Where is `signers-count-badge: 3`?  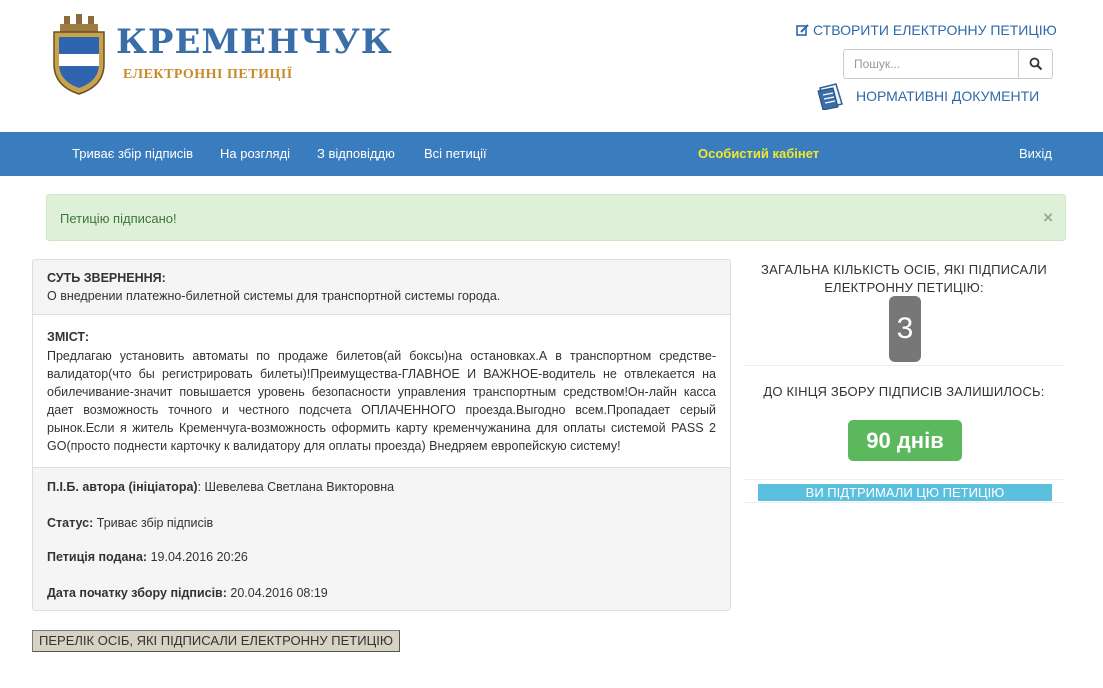 signers-count-badge: 3 is located at coordinates (905, 329).